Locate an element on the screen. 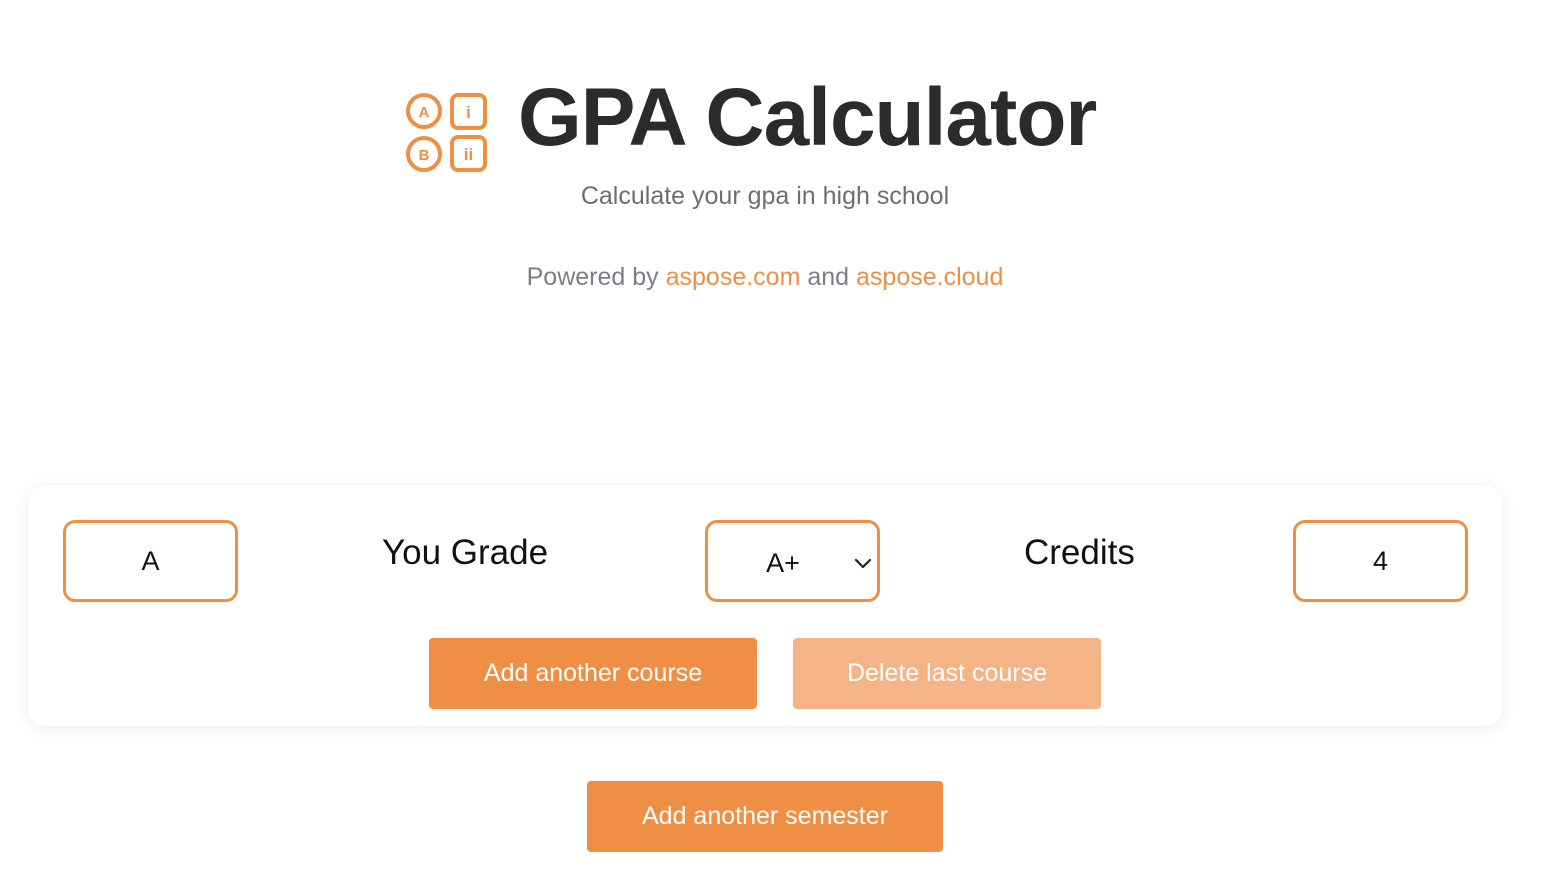 This screenshot has height=896, width=1546. aspose-com-link: aspose.com is located at coordinates (733, 277).